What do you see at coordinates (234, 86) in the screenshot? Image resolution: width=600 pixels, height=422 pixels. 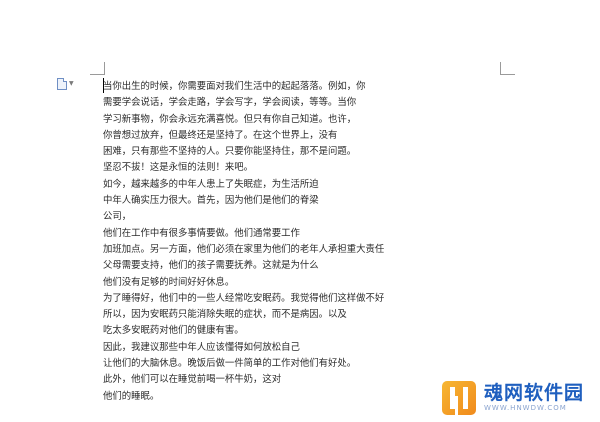 I see `text-line: 当你出生的时候，你需要面对我们生活中的起起落落。例如，你` at bounding box center [234, 86].